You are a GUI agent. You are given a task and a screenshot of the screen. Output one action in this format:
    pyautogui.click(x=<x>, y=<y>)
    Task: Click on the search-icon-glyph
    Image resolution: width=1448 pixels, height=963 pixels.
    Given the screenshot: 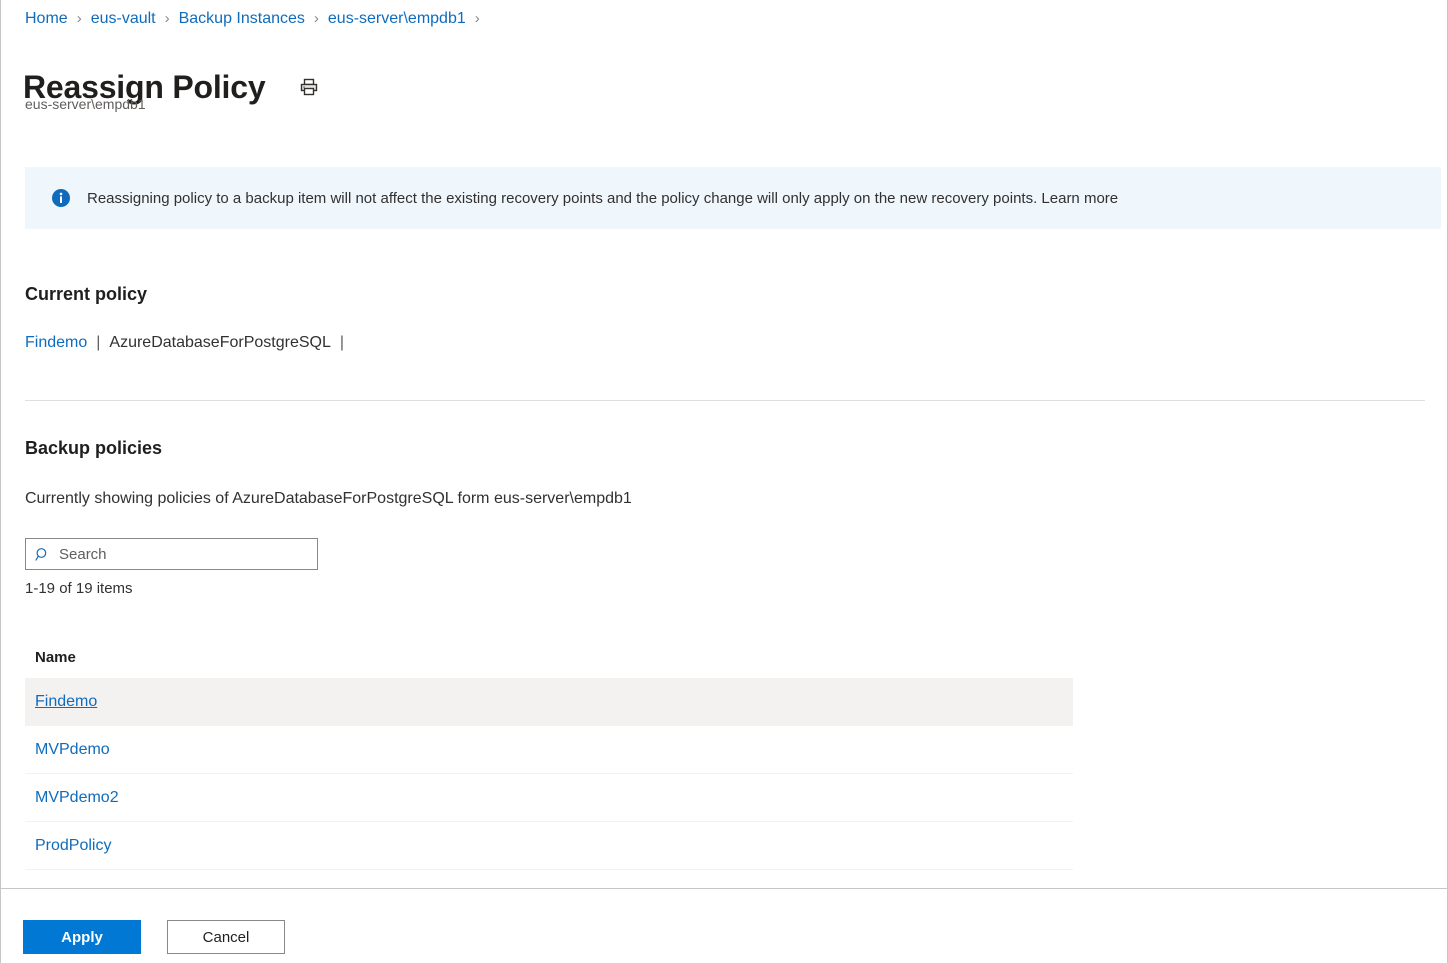 What is the action you would take?
    pyautogui.click(x=41, y=554)
    